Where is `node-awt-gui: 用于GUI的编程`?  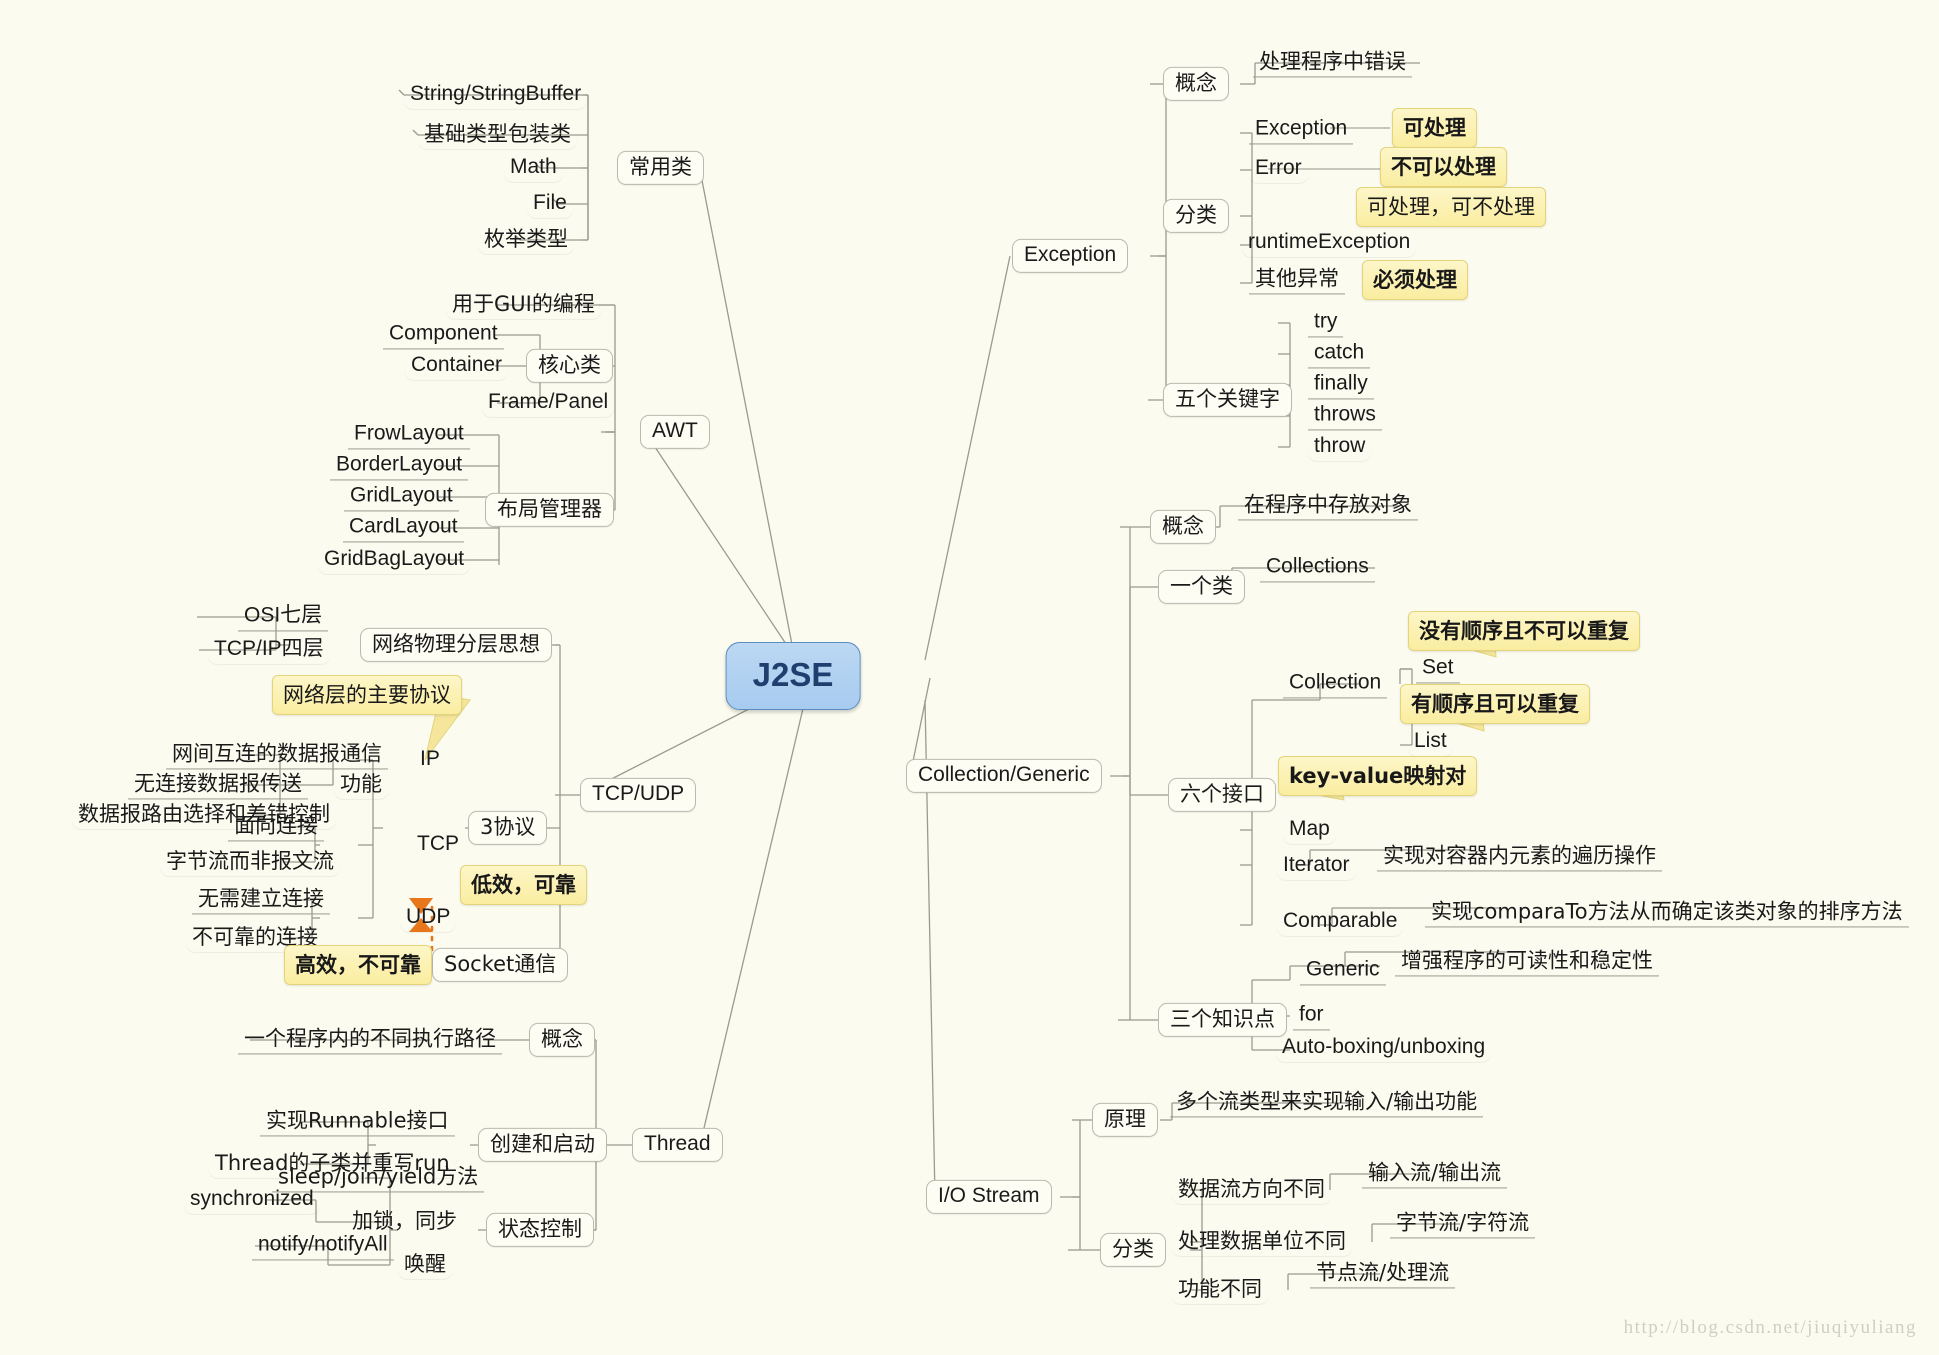
node-awt-gui: 用于GUI的编程 is located at coordinates (523, 305).